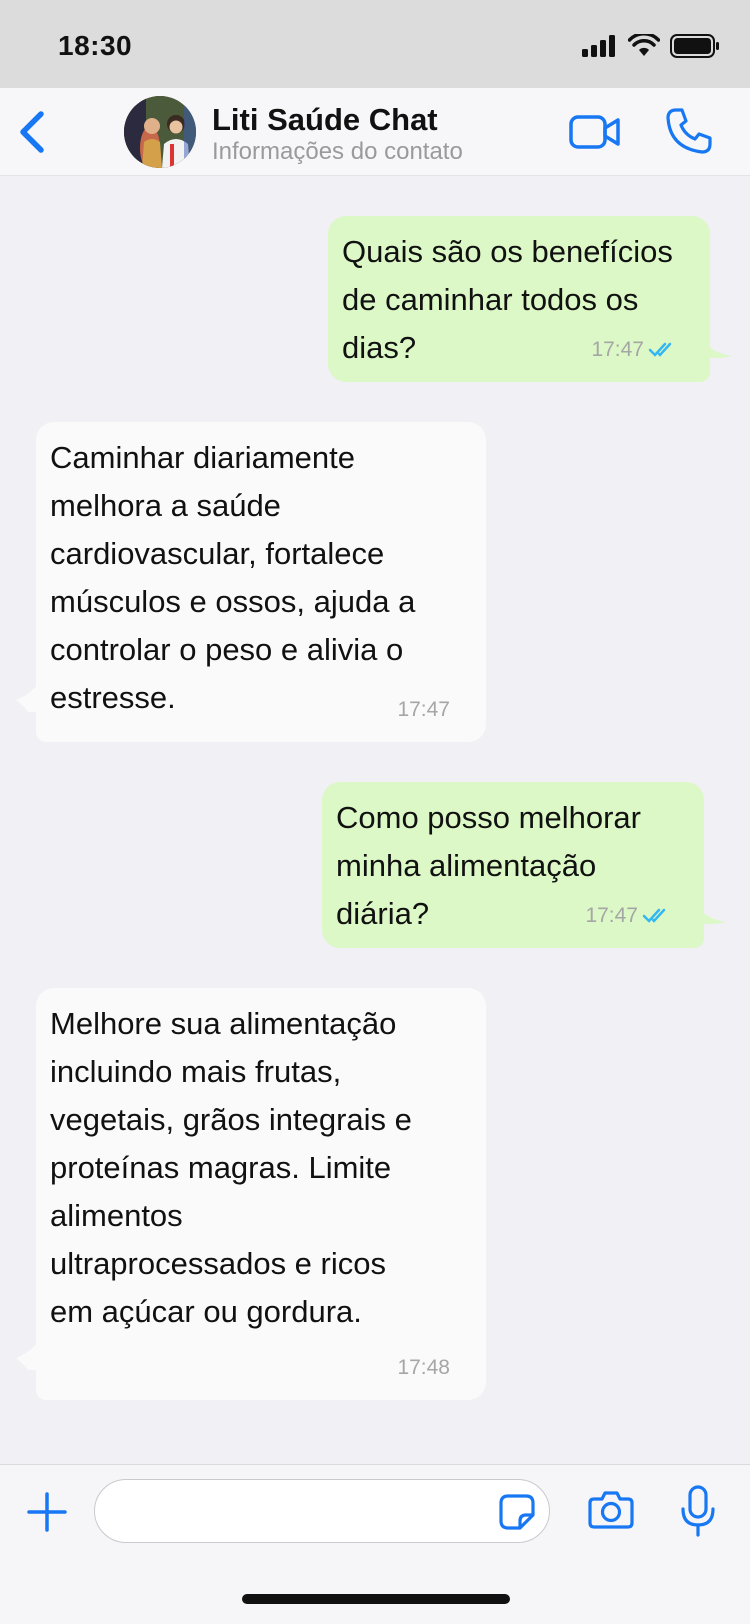  Describe the element at coordinates (376, 1599) in the screenshot. I see `home-indicator` at that location.